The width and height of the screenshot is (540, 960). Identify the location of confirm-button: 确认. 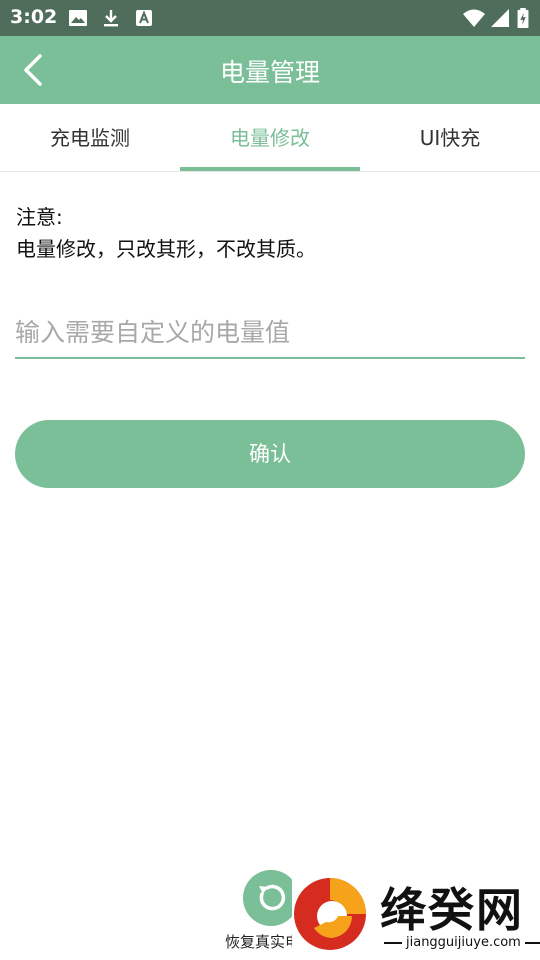
(270, 454).